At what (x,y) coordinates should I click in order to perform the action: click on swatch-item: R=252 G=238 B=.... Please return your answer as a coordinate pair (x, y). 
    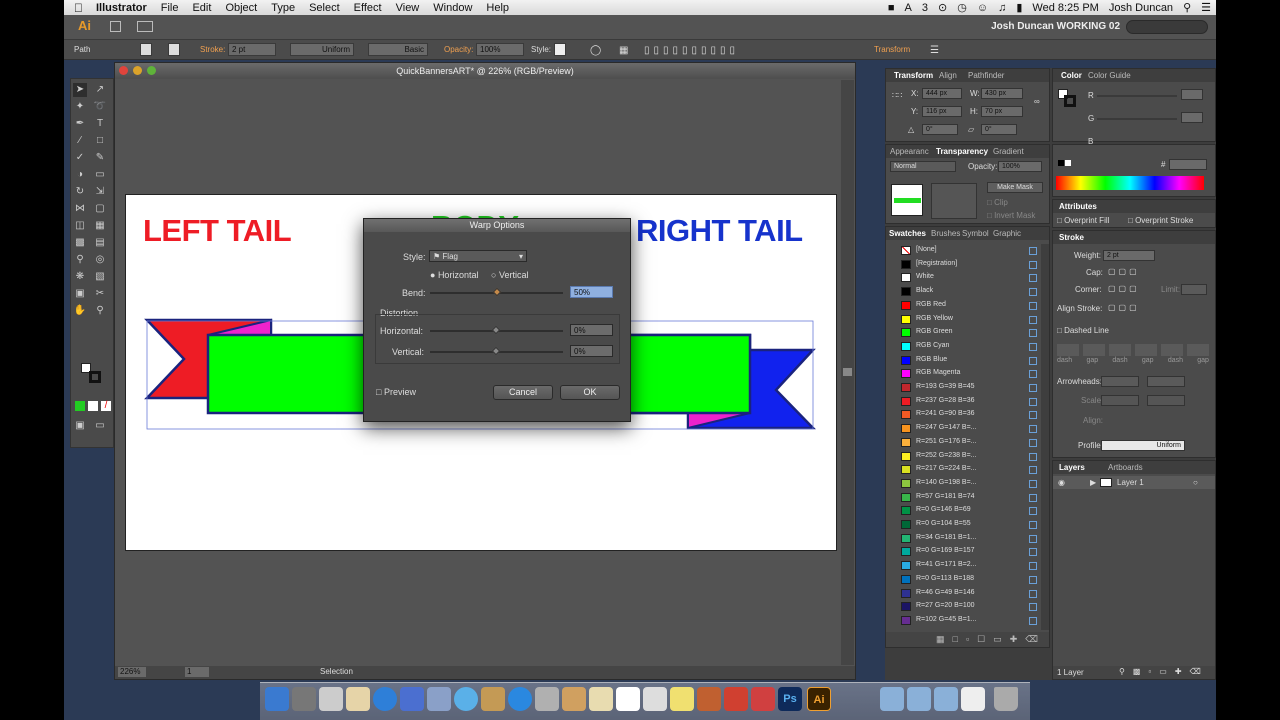
    Looking at the image, I should click on (963, 457).